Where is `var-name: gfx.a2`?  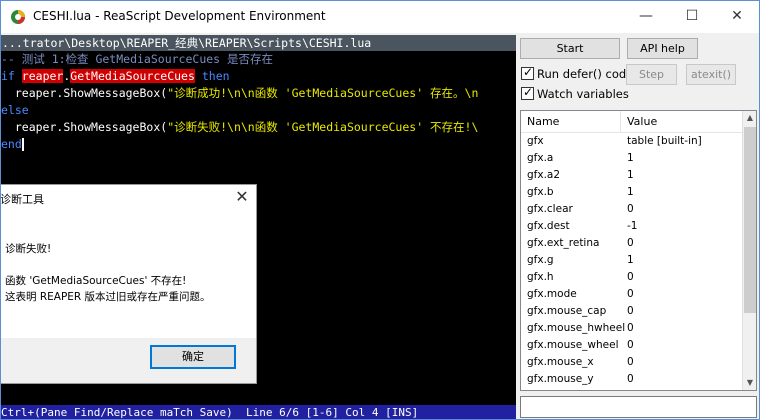 var-name: gfx.a2 is located at coordinates (544, 175).